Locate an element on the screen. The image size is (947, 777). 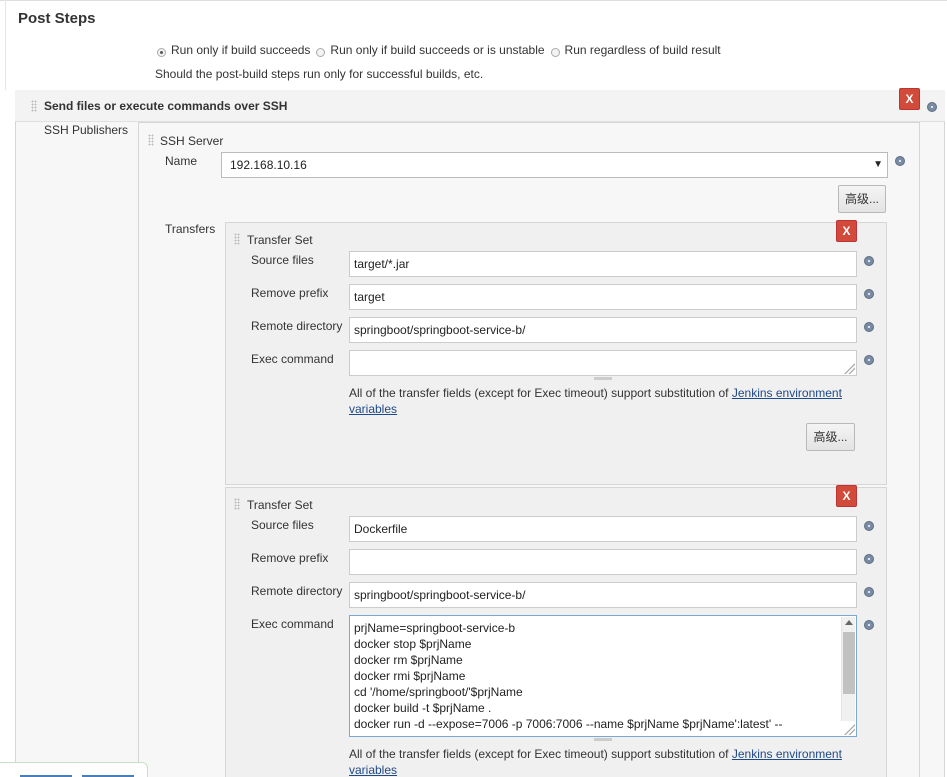
textarea-scrollbar is located at coordinates (848, 669).